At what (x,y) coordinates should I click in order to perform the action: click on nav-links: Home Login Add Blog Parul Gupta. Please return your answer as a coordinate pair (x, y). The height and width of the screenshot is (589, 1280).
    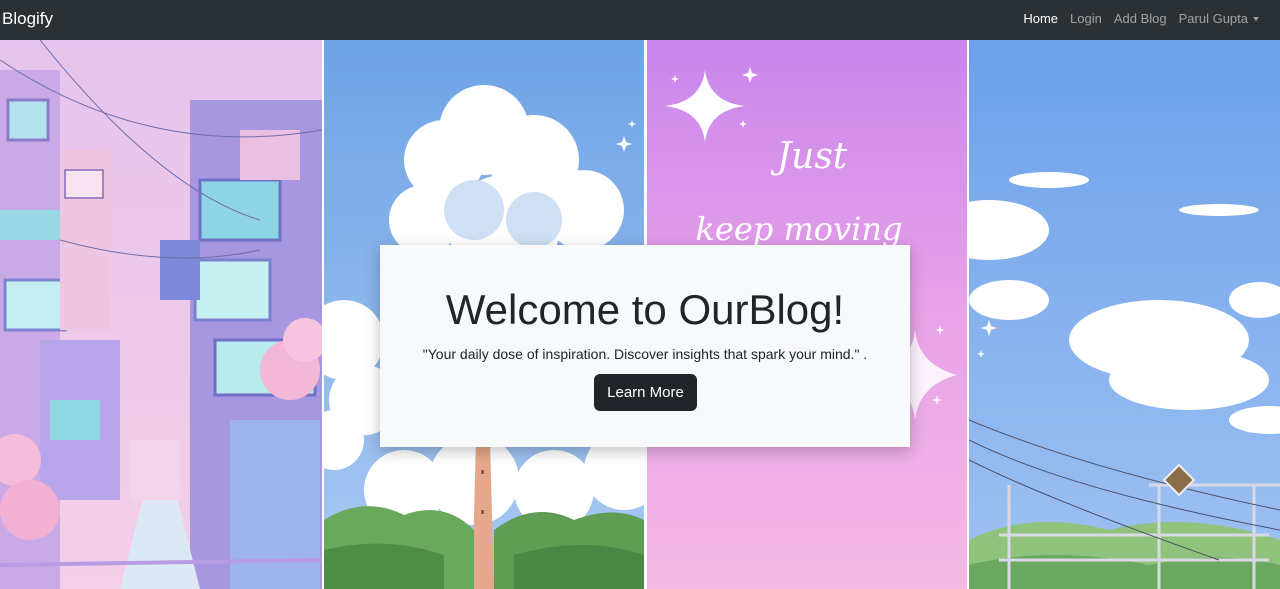
    Looking at the image, I should click on (1141, 19).